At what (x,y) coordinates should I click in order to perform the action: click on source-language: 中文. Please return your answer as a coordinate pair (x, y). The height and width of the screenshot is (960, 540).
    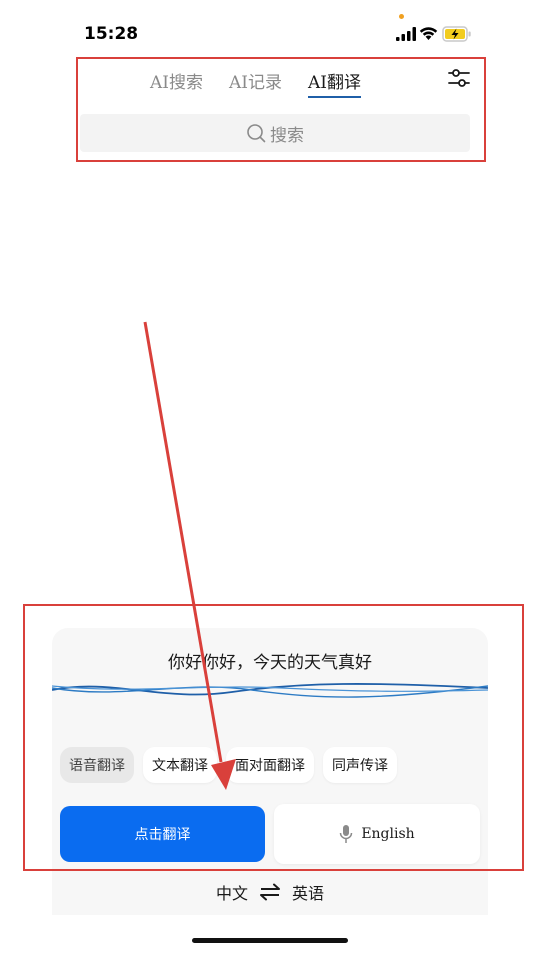
    Looking at the image, I should click on (232, 892).